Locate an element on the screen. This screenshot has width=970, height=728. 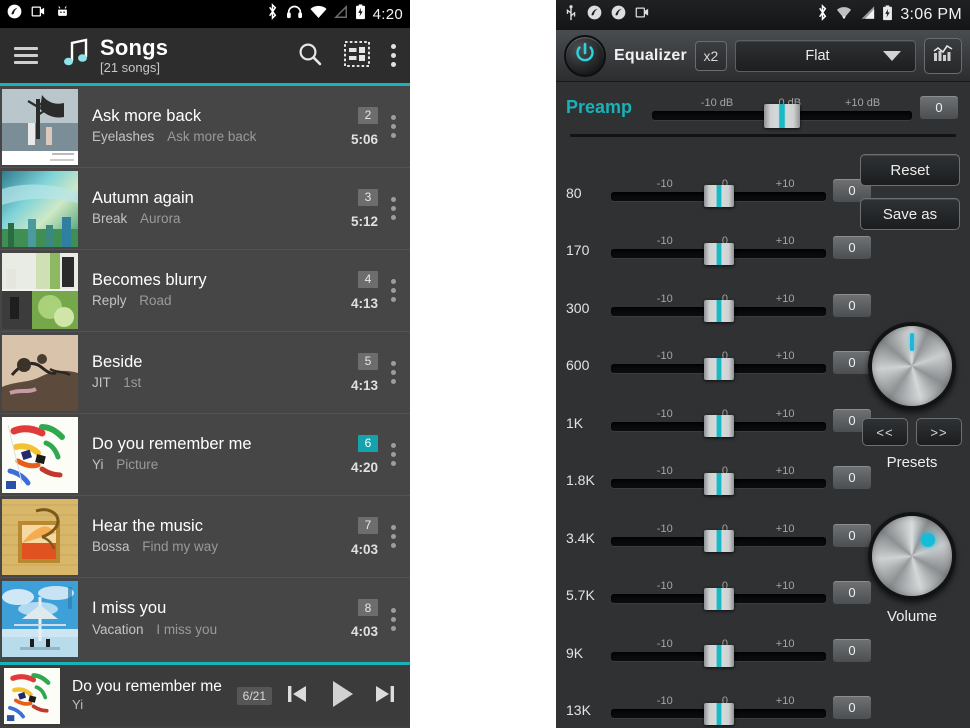
reset-button: Reset is located at coordinates (910, 170).